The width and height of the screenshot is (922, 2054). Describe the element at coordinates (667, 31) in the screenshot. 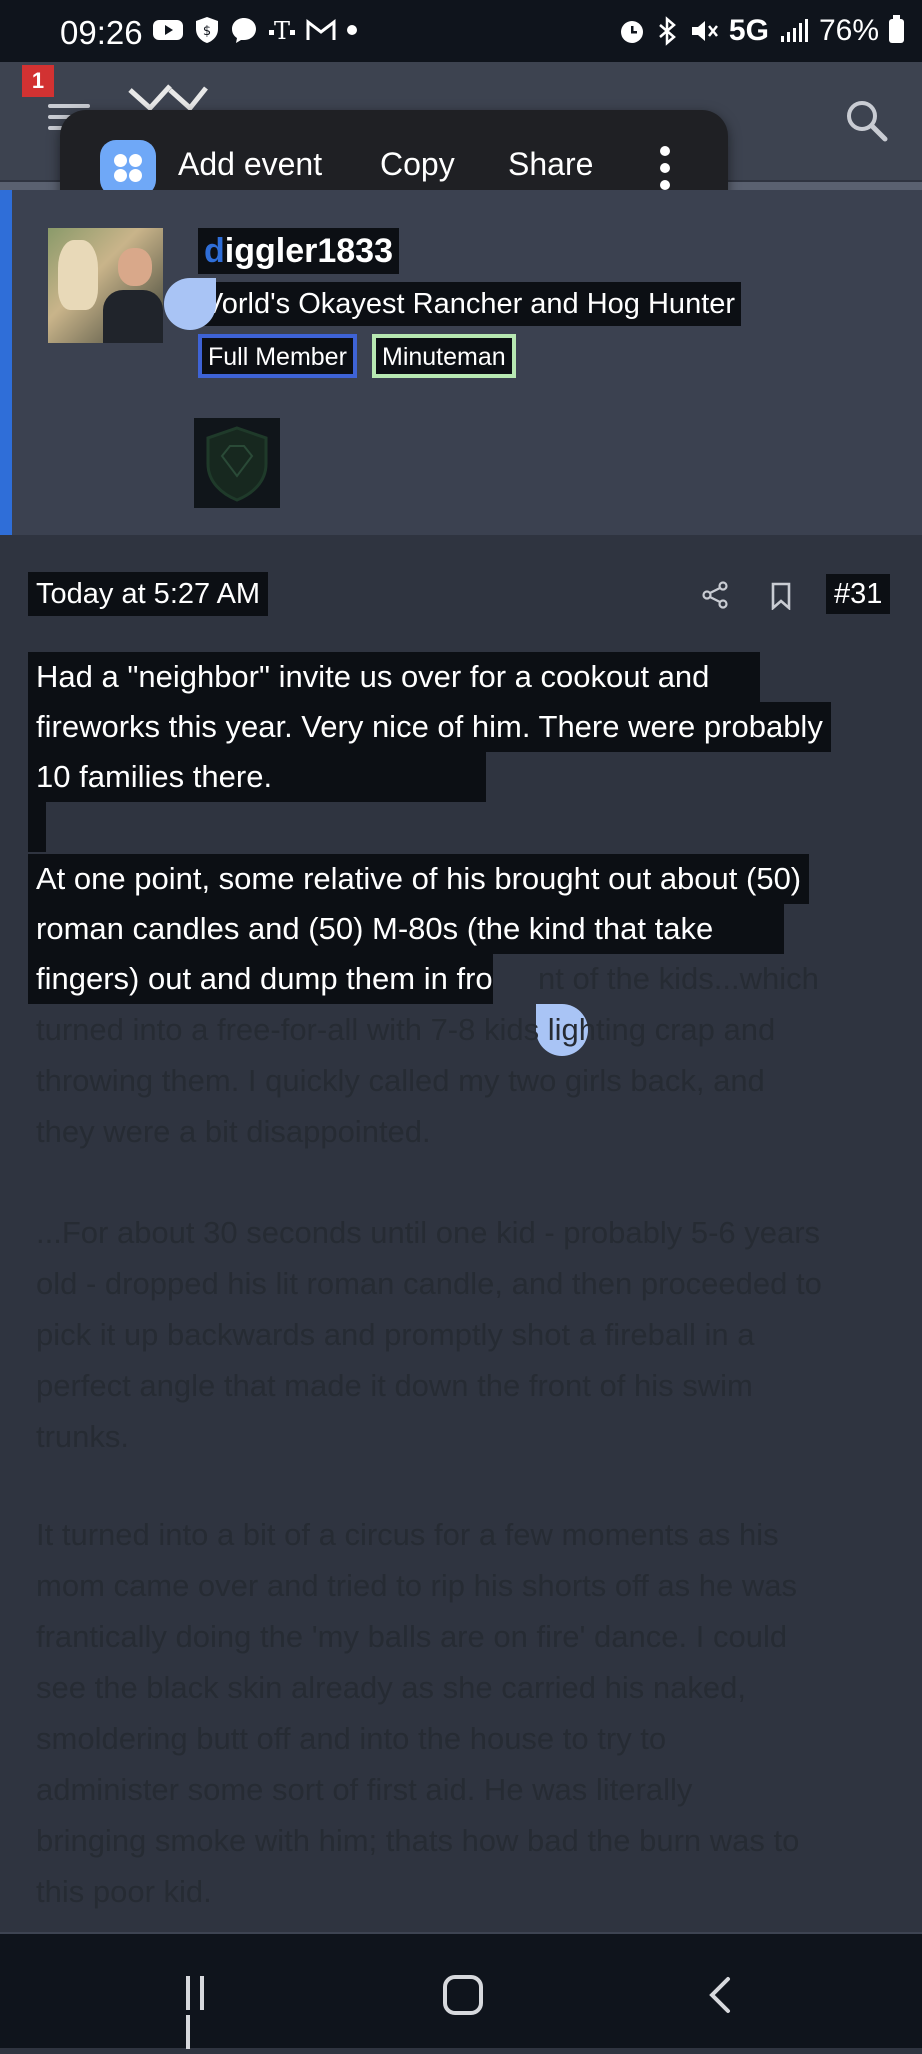

I see `bluetooth-icon` at that location.